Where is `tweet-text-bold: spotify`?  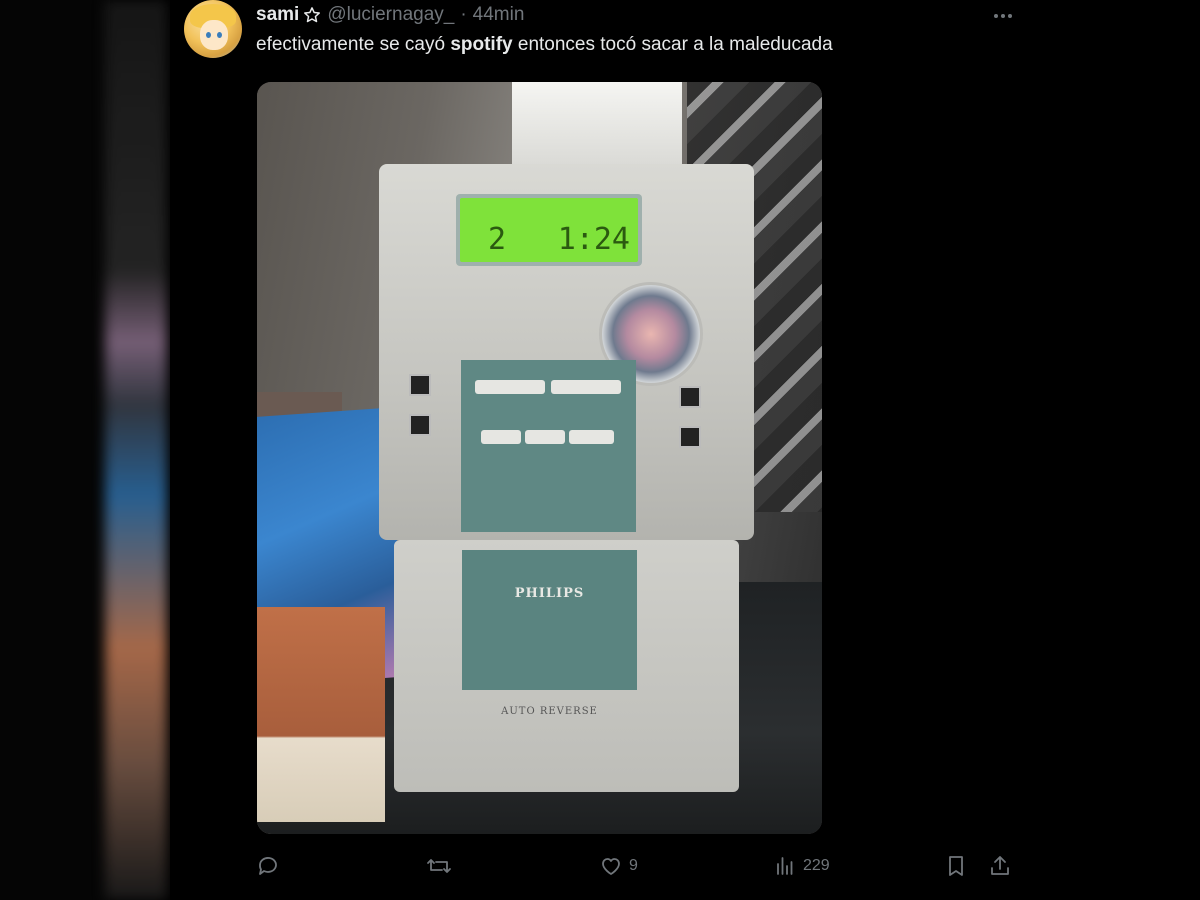
tweet-text-bold: spotify is located at coordinates (481, 44).